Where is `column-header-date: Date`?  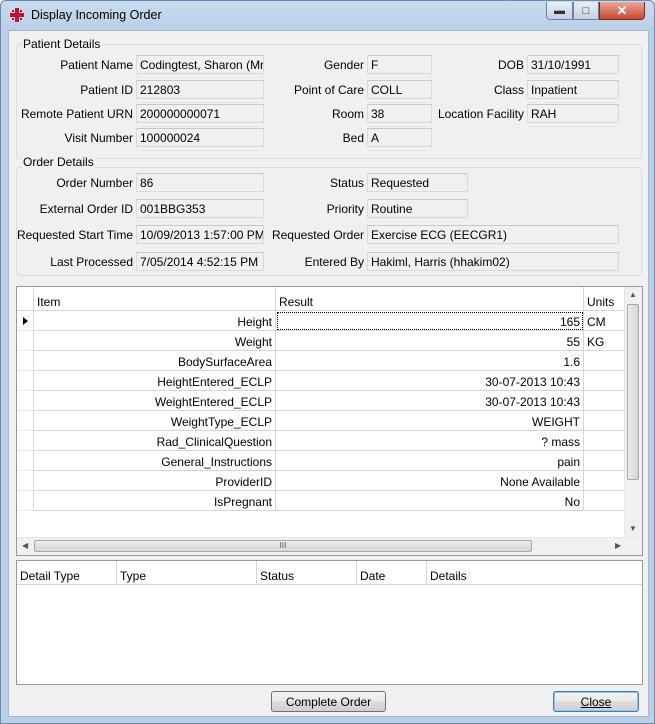
column-header-date: Date is located at coordinates (392, 573).